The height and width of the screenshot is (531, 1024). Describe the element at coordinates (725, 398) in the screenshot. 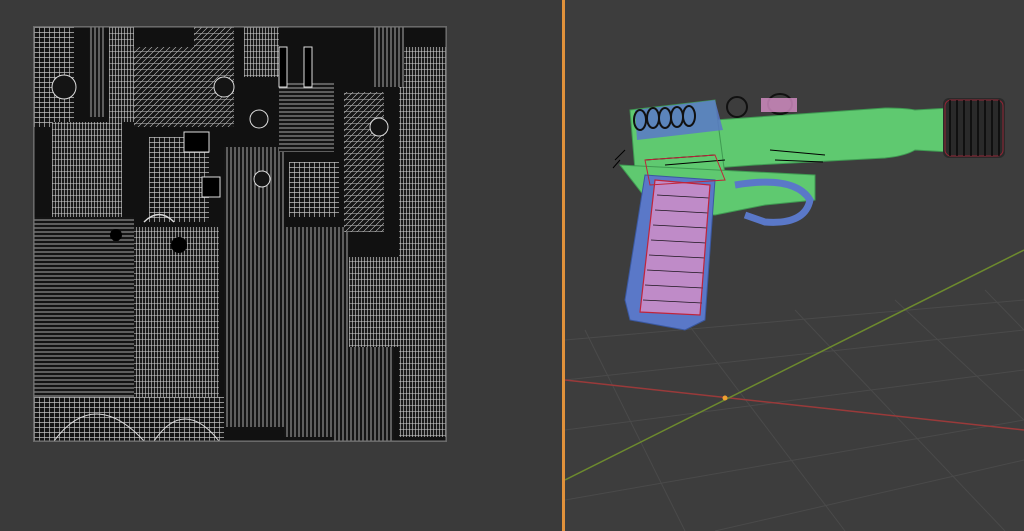

I see `origin-point` at that location.